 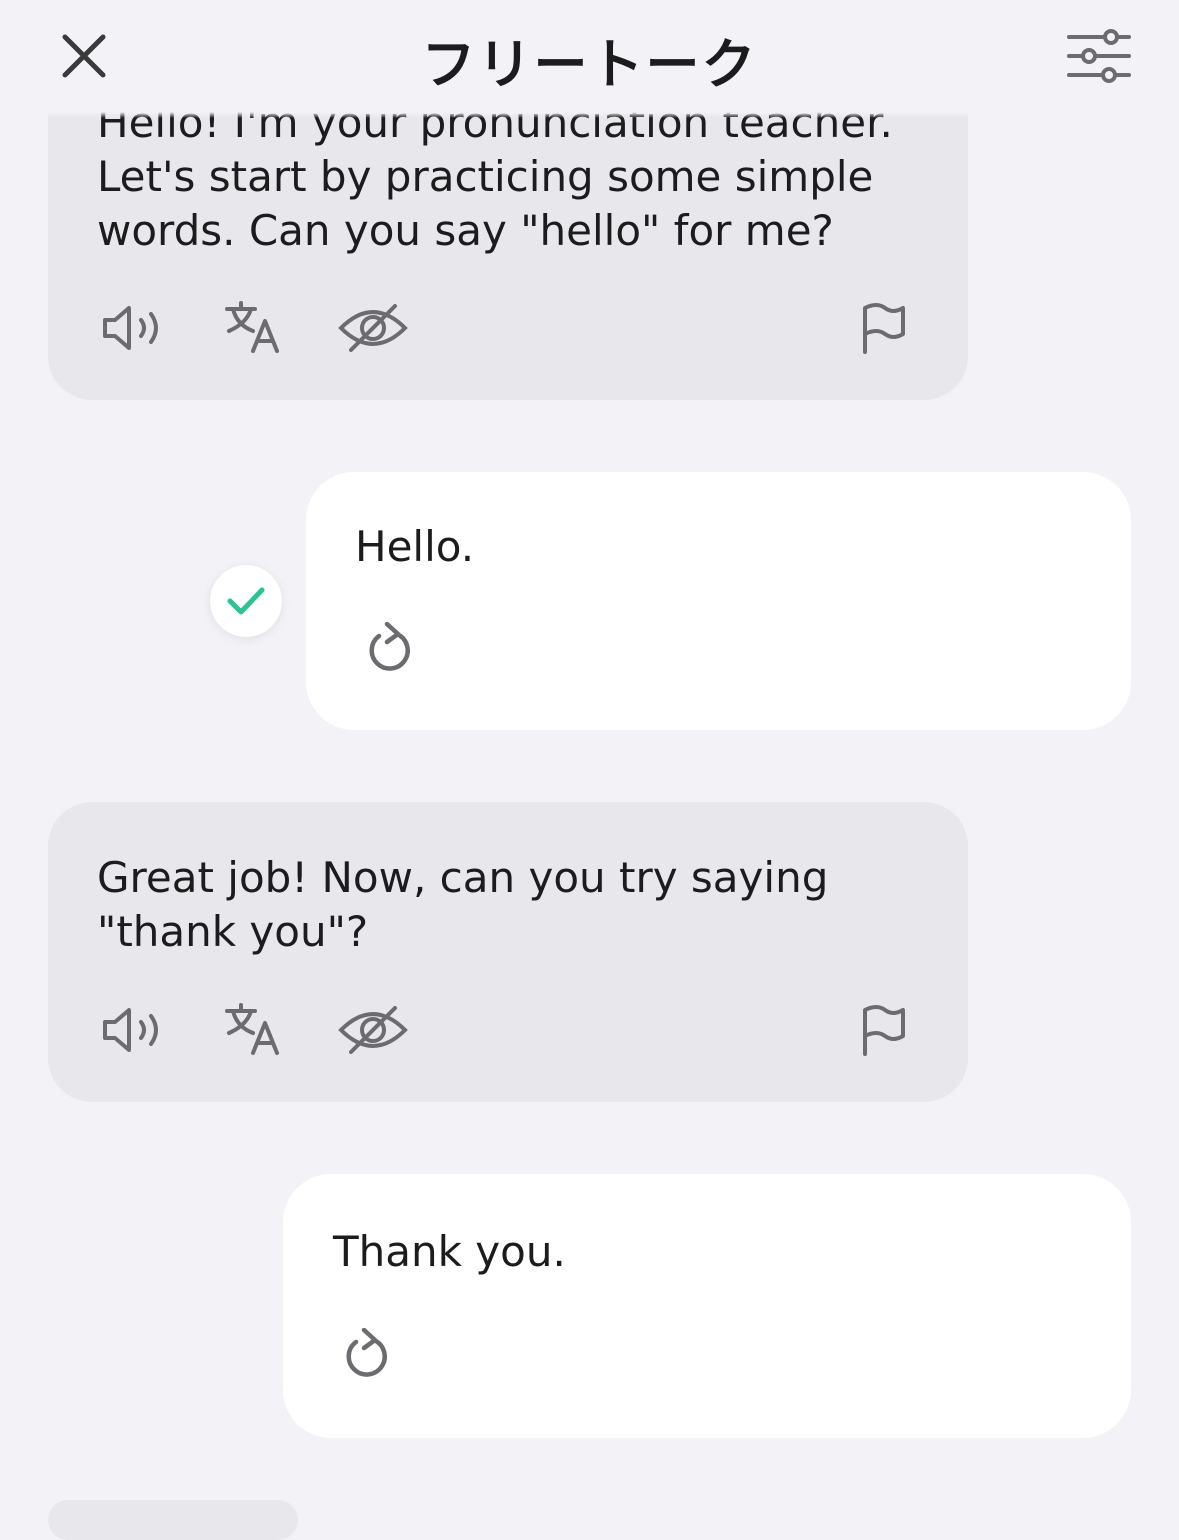 I want to click on user-message-text: Thank you., so click(x=449, y=1251).